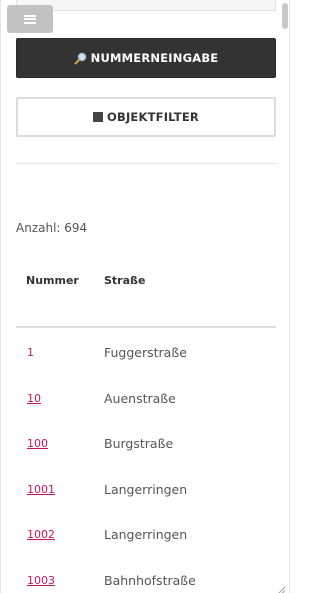 This screenshot has width=320, height=593. I want to click on square-icon, so click(98, 117).